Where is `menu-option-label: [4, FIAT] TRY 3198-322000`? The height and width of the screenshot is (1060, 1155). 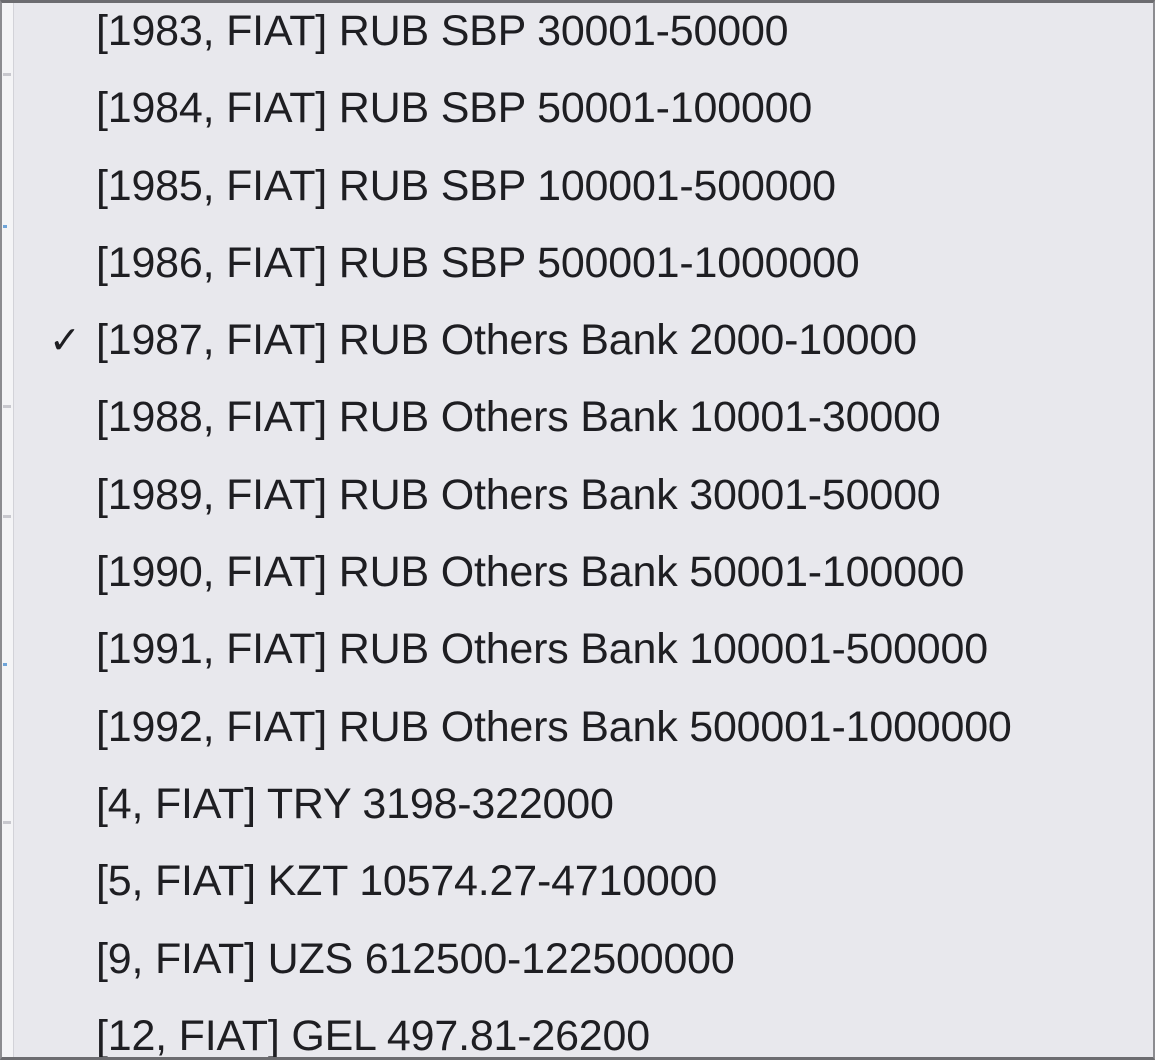 menu-option-label: [4, FIAT] TRY 3198-322000 is located at coordinates (355, 803).